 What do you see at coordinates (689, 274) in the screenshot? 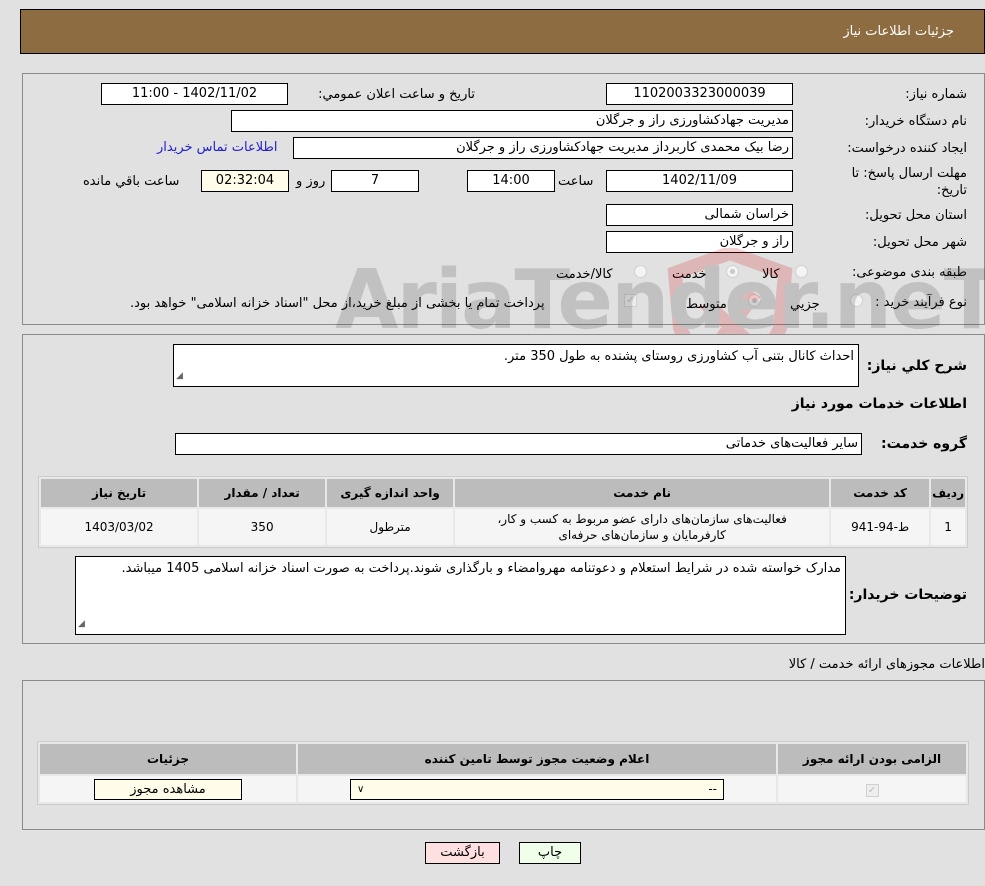
I see `category-option-service: خدمت` at bounding box center [689, 274].